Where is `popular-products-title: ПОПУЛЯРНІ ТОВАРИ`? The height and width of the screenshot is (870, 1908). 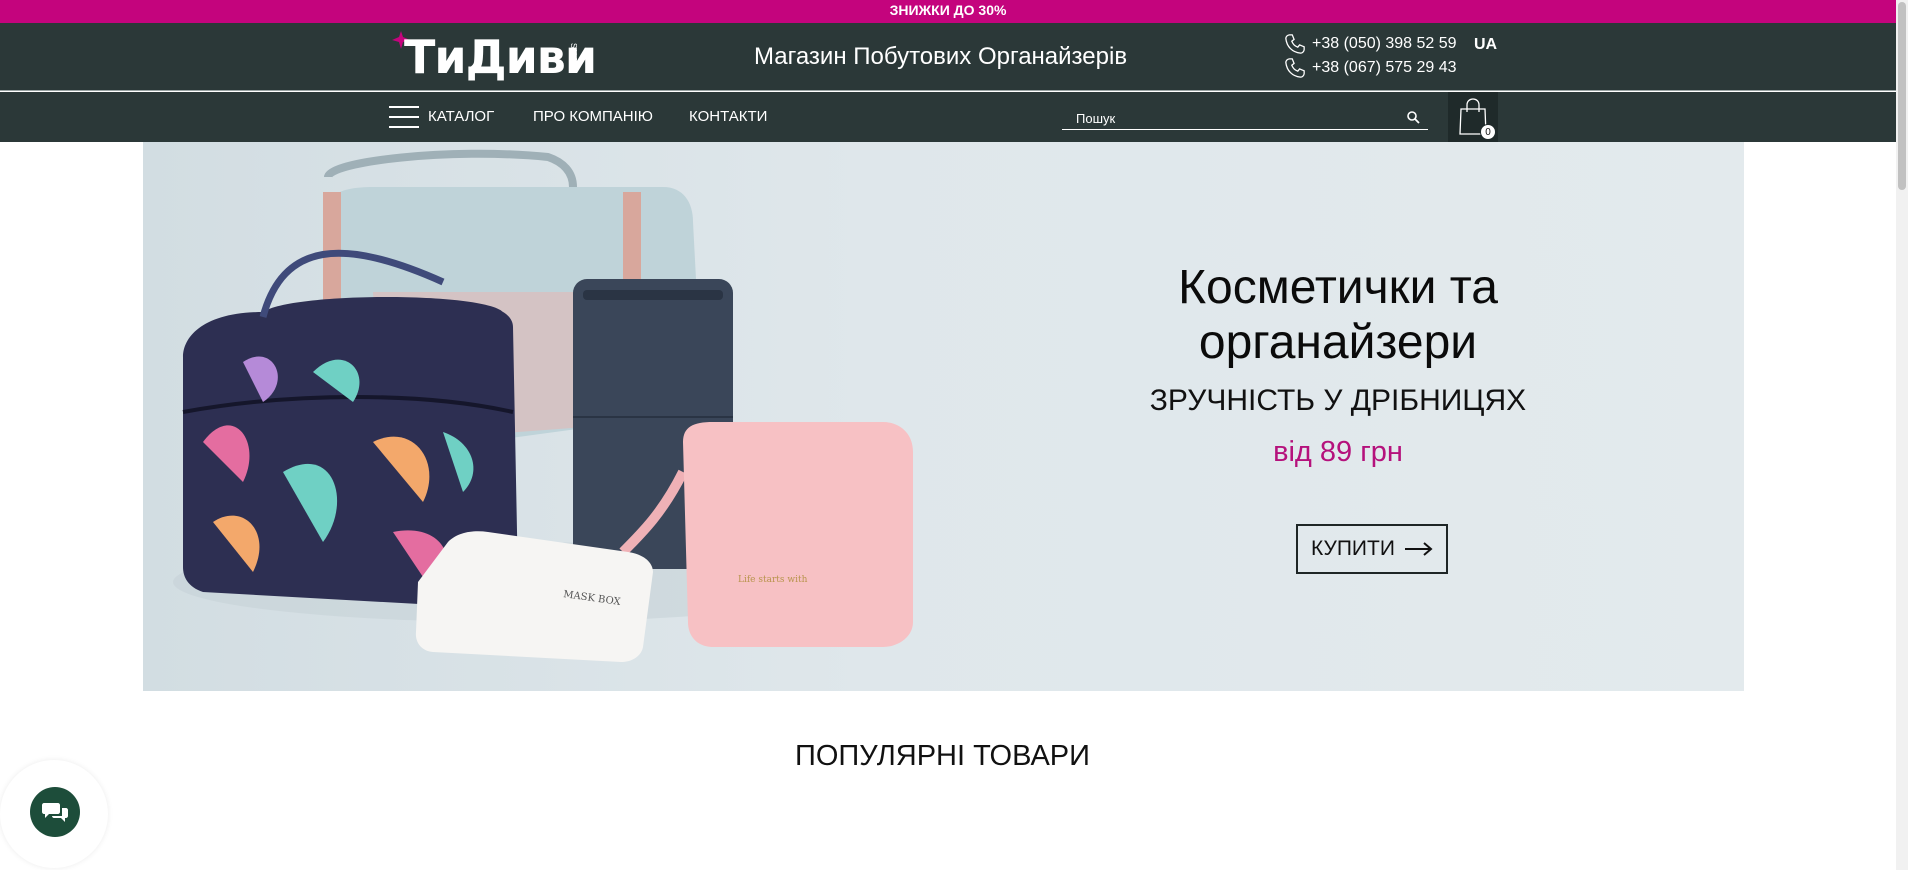
popular-products-title: ПОПУЛЯРНІ ТОВАРИ is located at coordinates (942, 756).